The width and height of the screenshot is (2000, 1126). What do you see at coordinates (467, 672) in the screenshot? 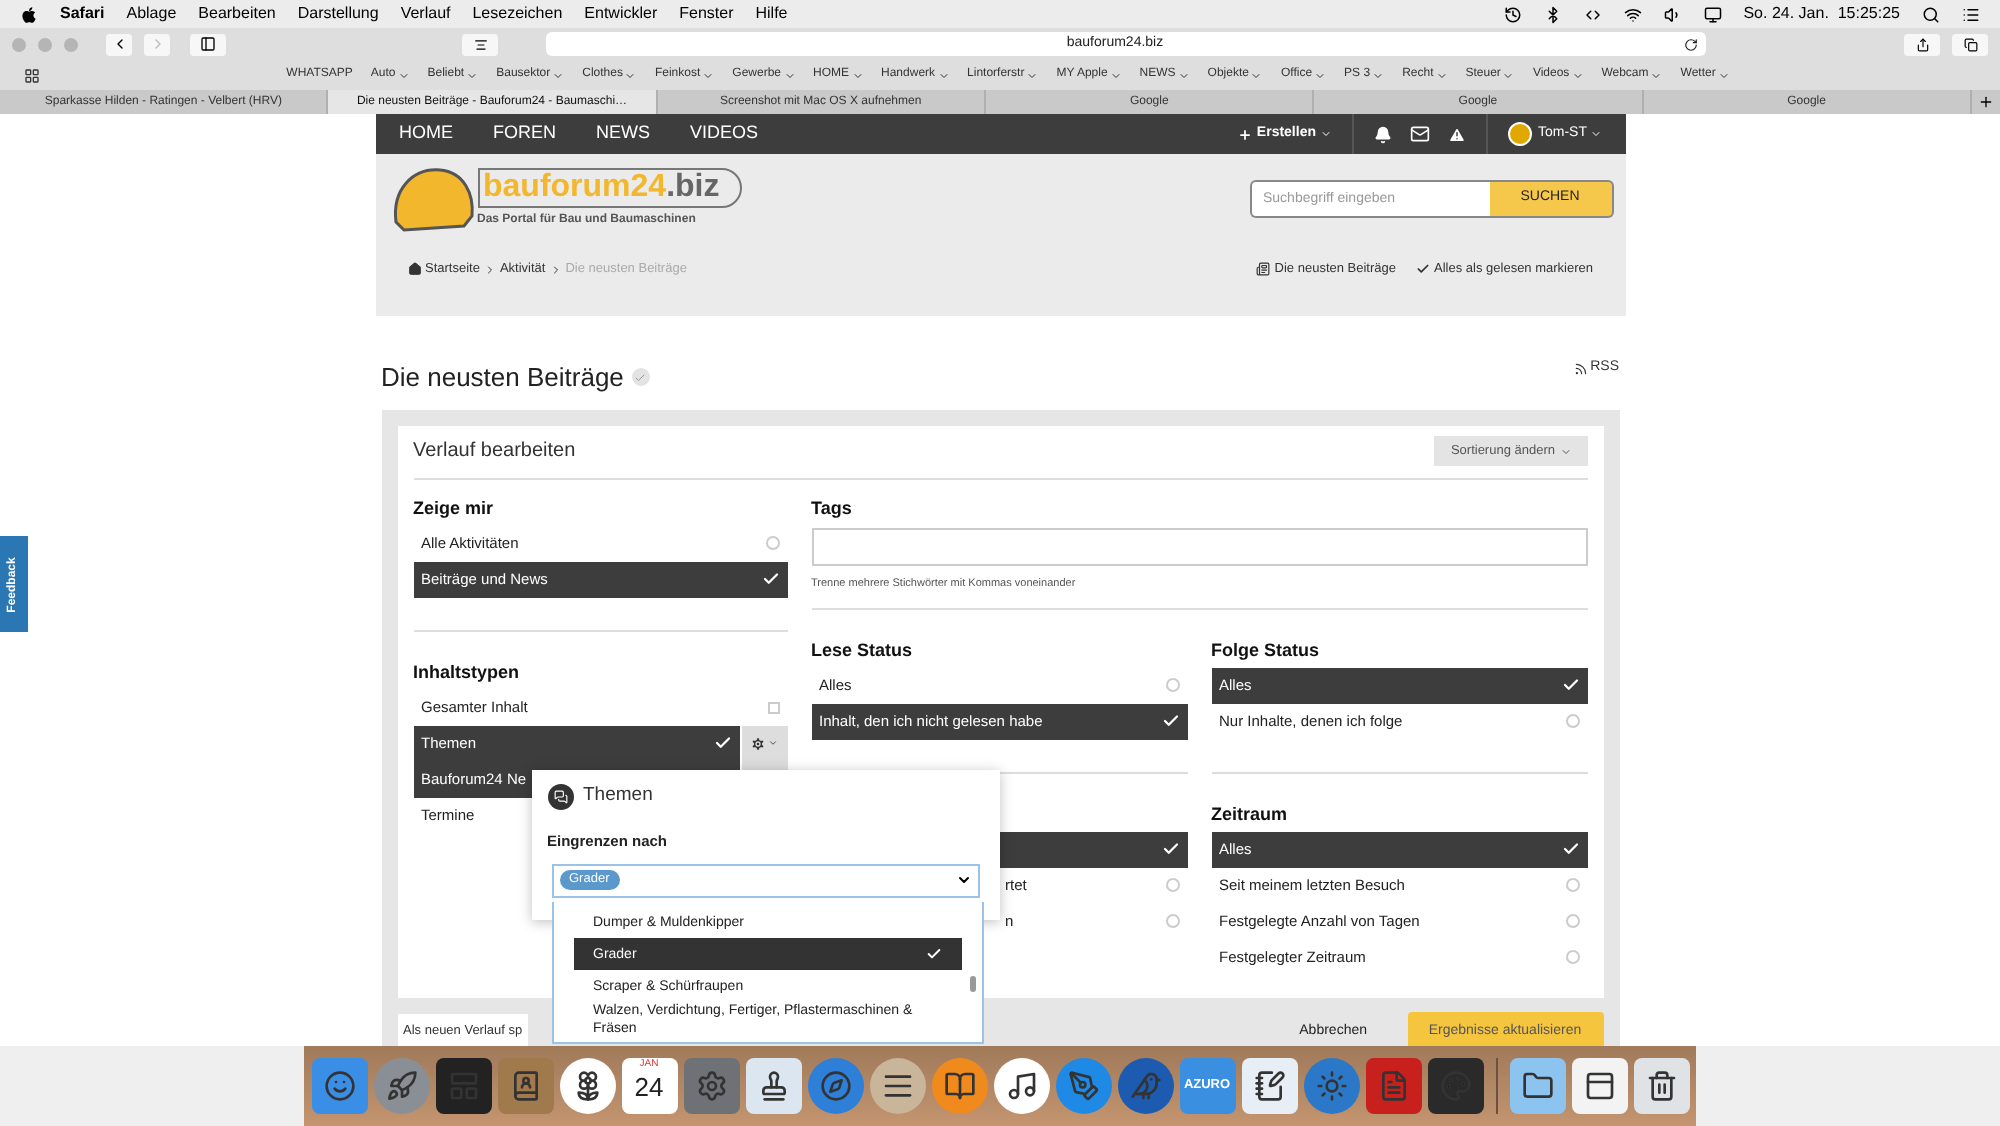
I see `section-heading: Inhaltstypen` at bounding box center [467, 672].